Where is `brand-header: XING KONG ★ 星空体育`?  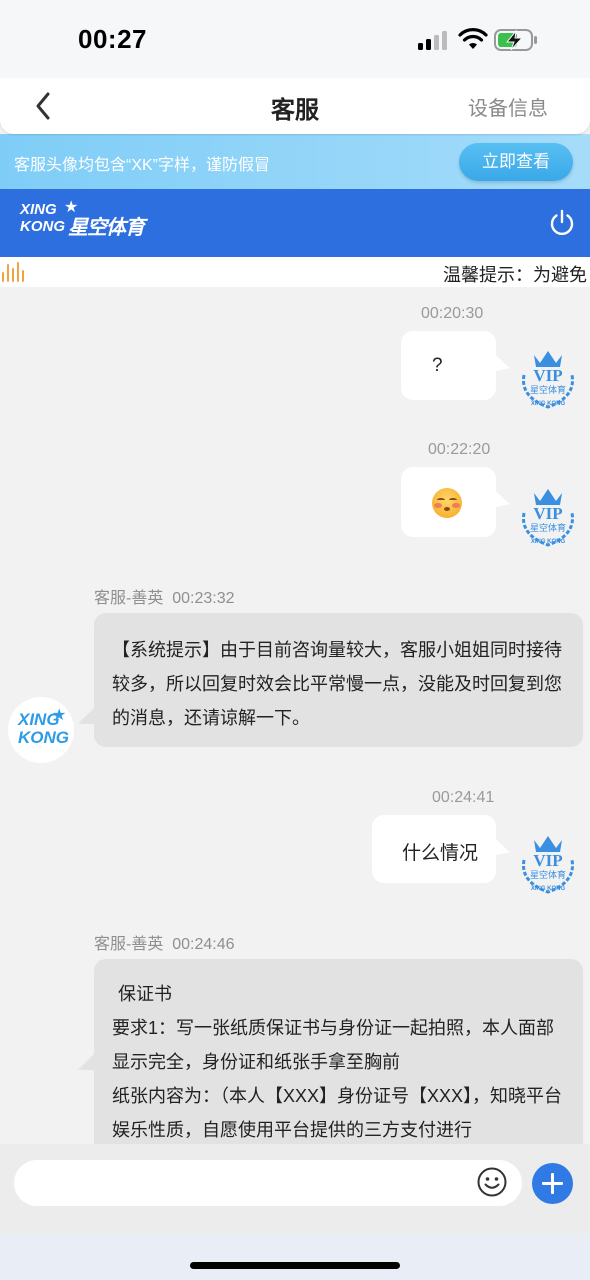 brand-header: XING KONG ★ 星空体育 is located at coordinates (295, 223).